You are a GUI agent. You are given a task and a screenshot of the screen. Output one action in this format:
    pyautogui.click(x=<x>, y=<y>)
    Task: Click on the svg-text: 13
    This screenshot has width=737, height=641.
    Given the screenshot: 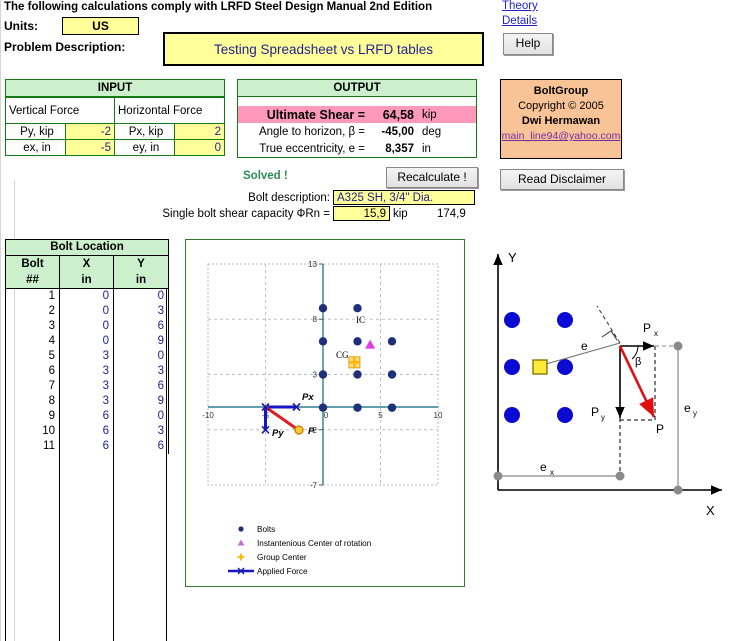 What is the action you would take?
    pyautogui.click(x=312, y=264)
    